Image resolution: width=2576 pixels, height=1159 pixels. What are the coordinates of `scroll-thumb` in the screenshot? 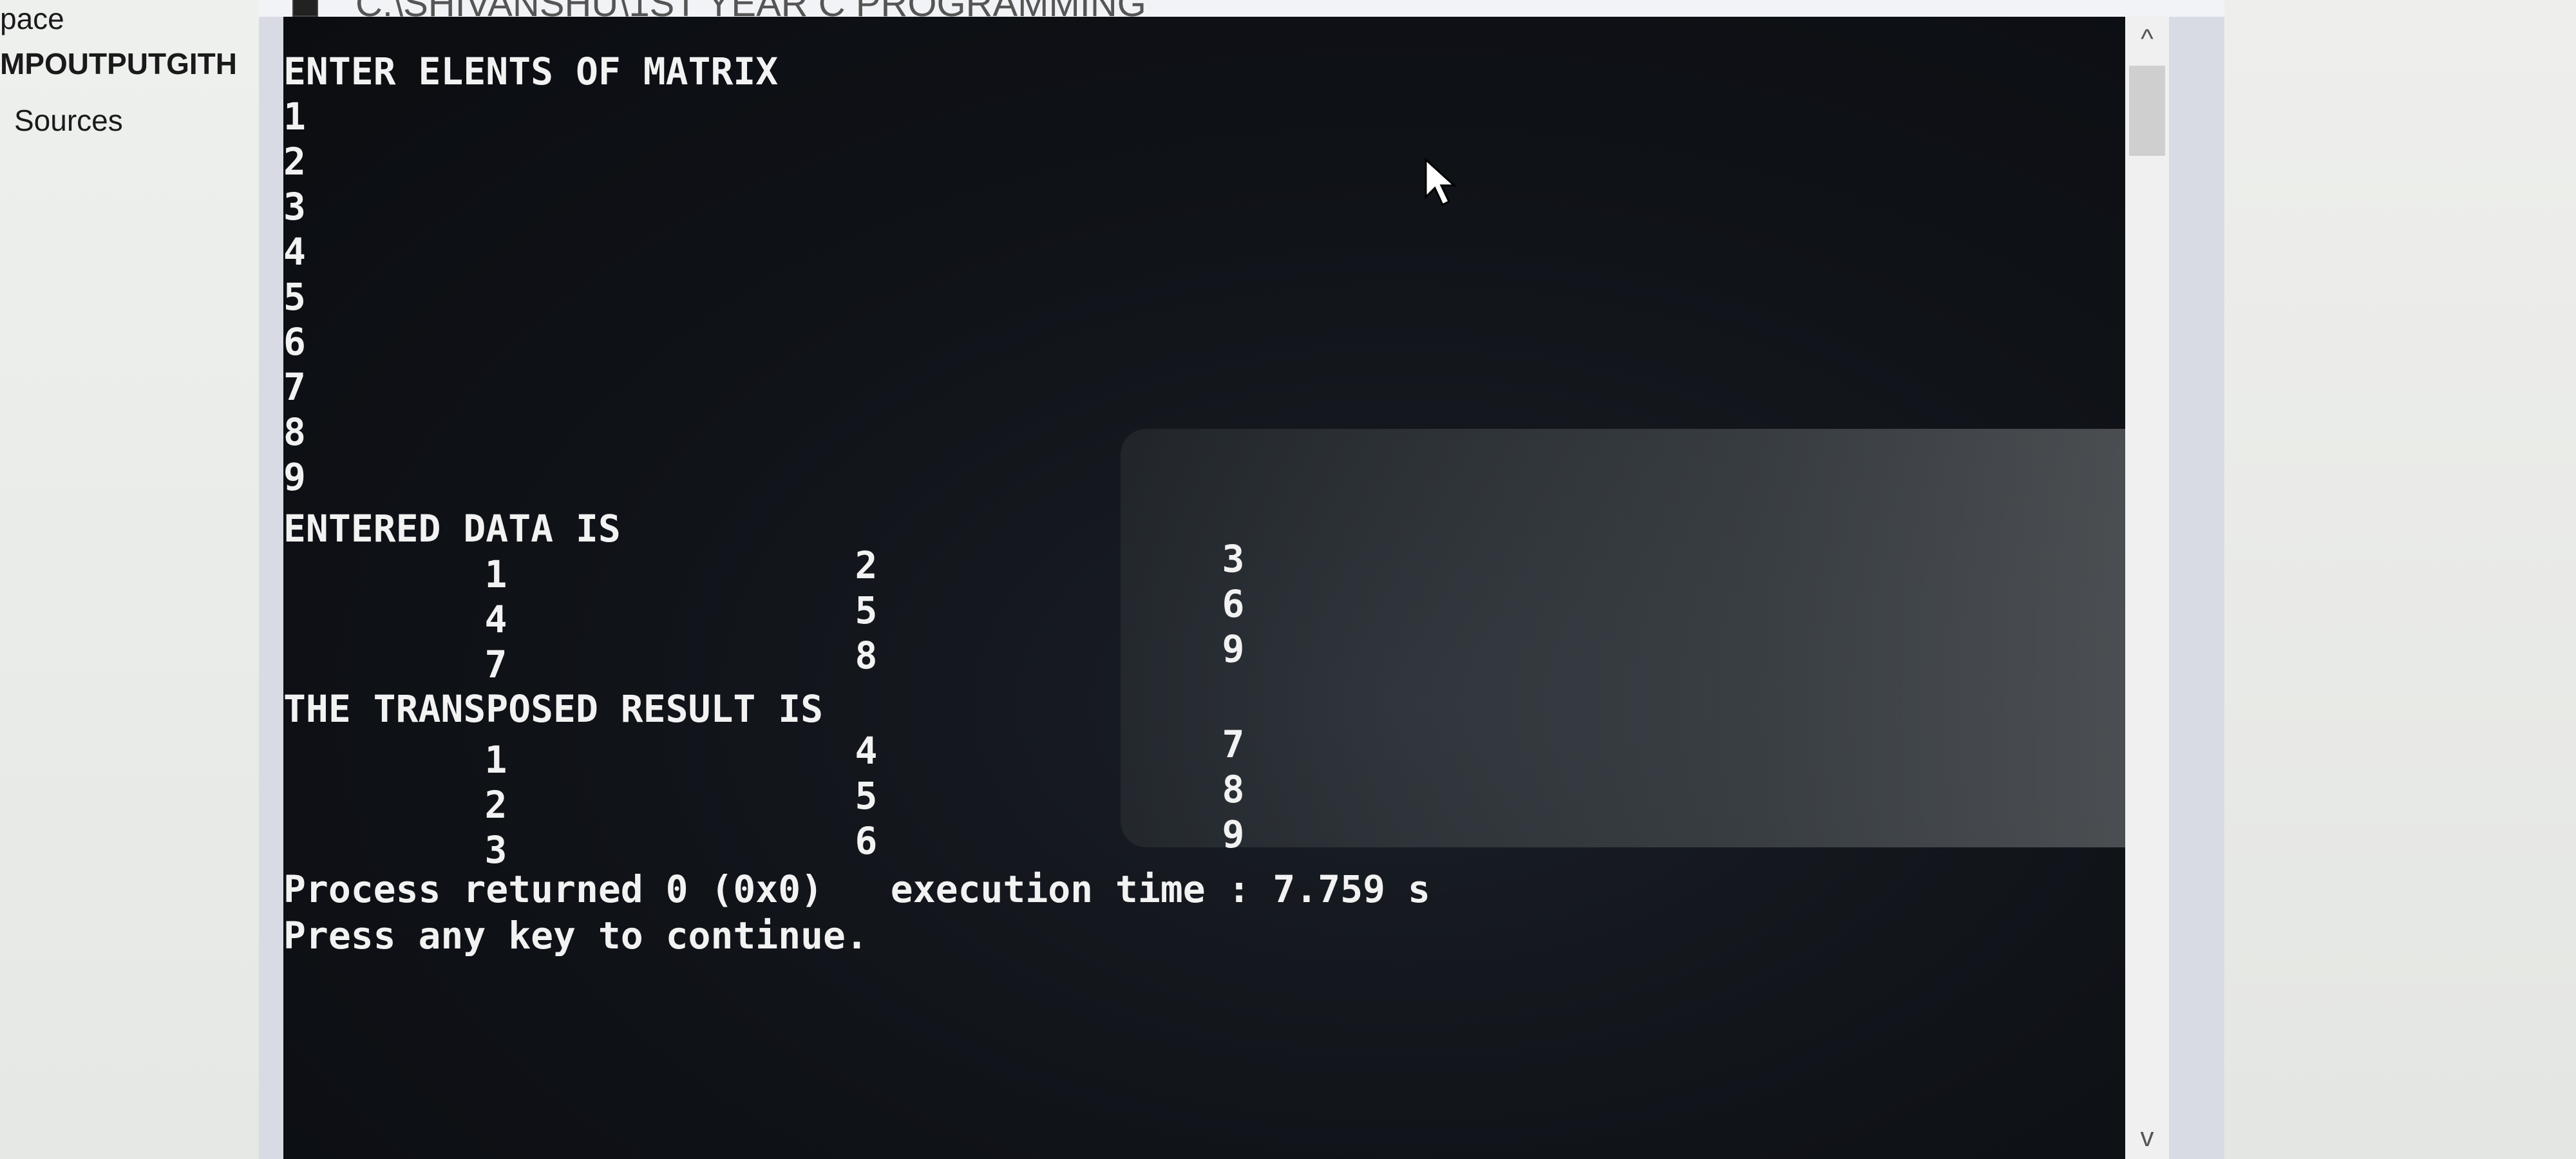 It's located at (2147, 111).